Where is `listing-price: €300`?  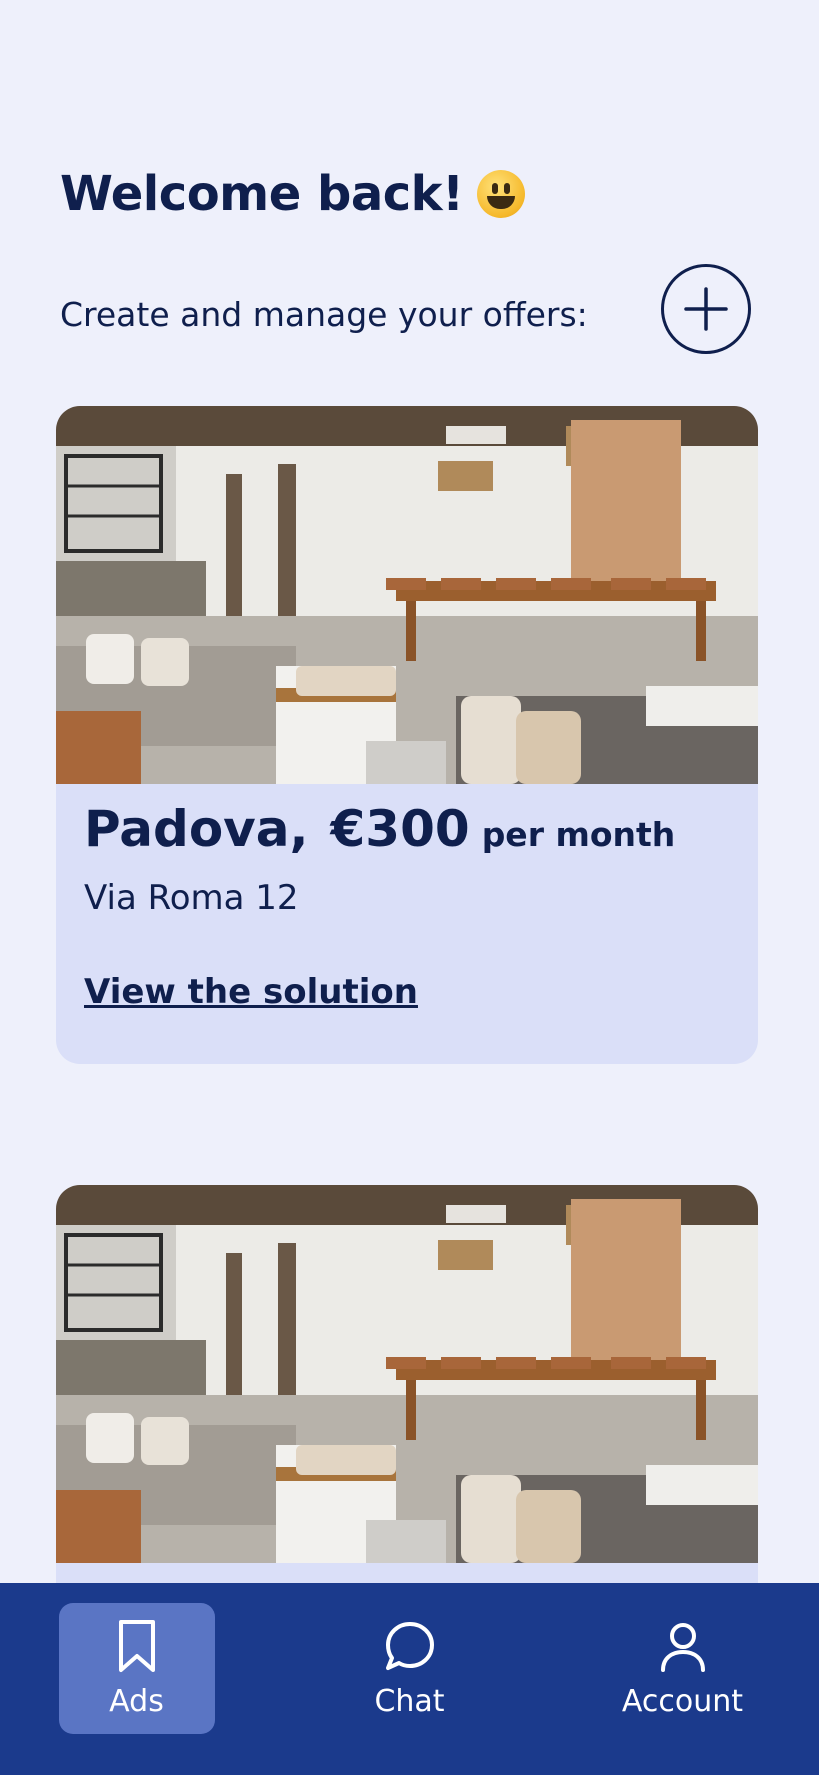 listing-price: €300 is located at coordinates (400, 829).